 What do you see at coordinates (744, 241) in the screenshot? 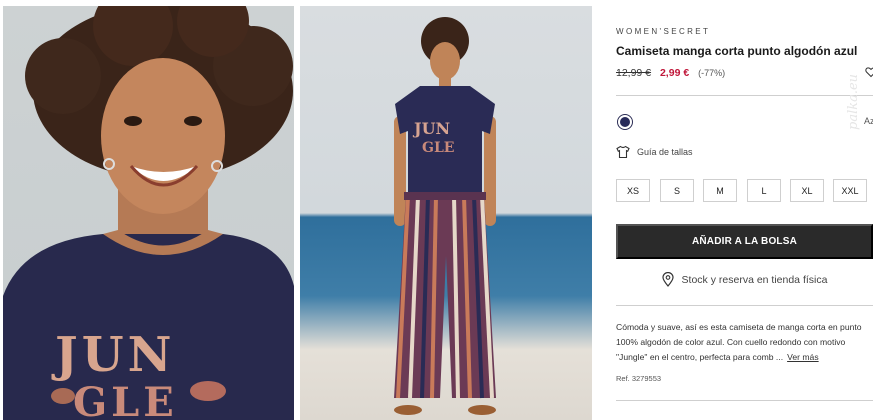
I see `add-to-bag-button: AÑADIR A LA BOLSA` at bounding box center [744, 241].